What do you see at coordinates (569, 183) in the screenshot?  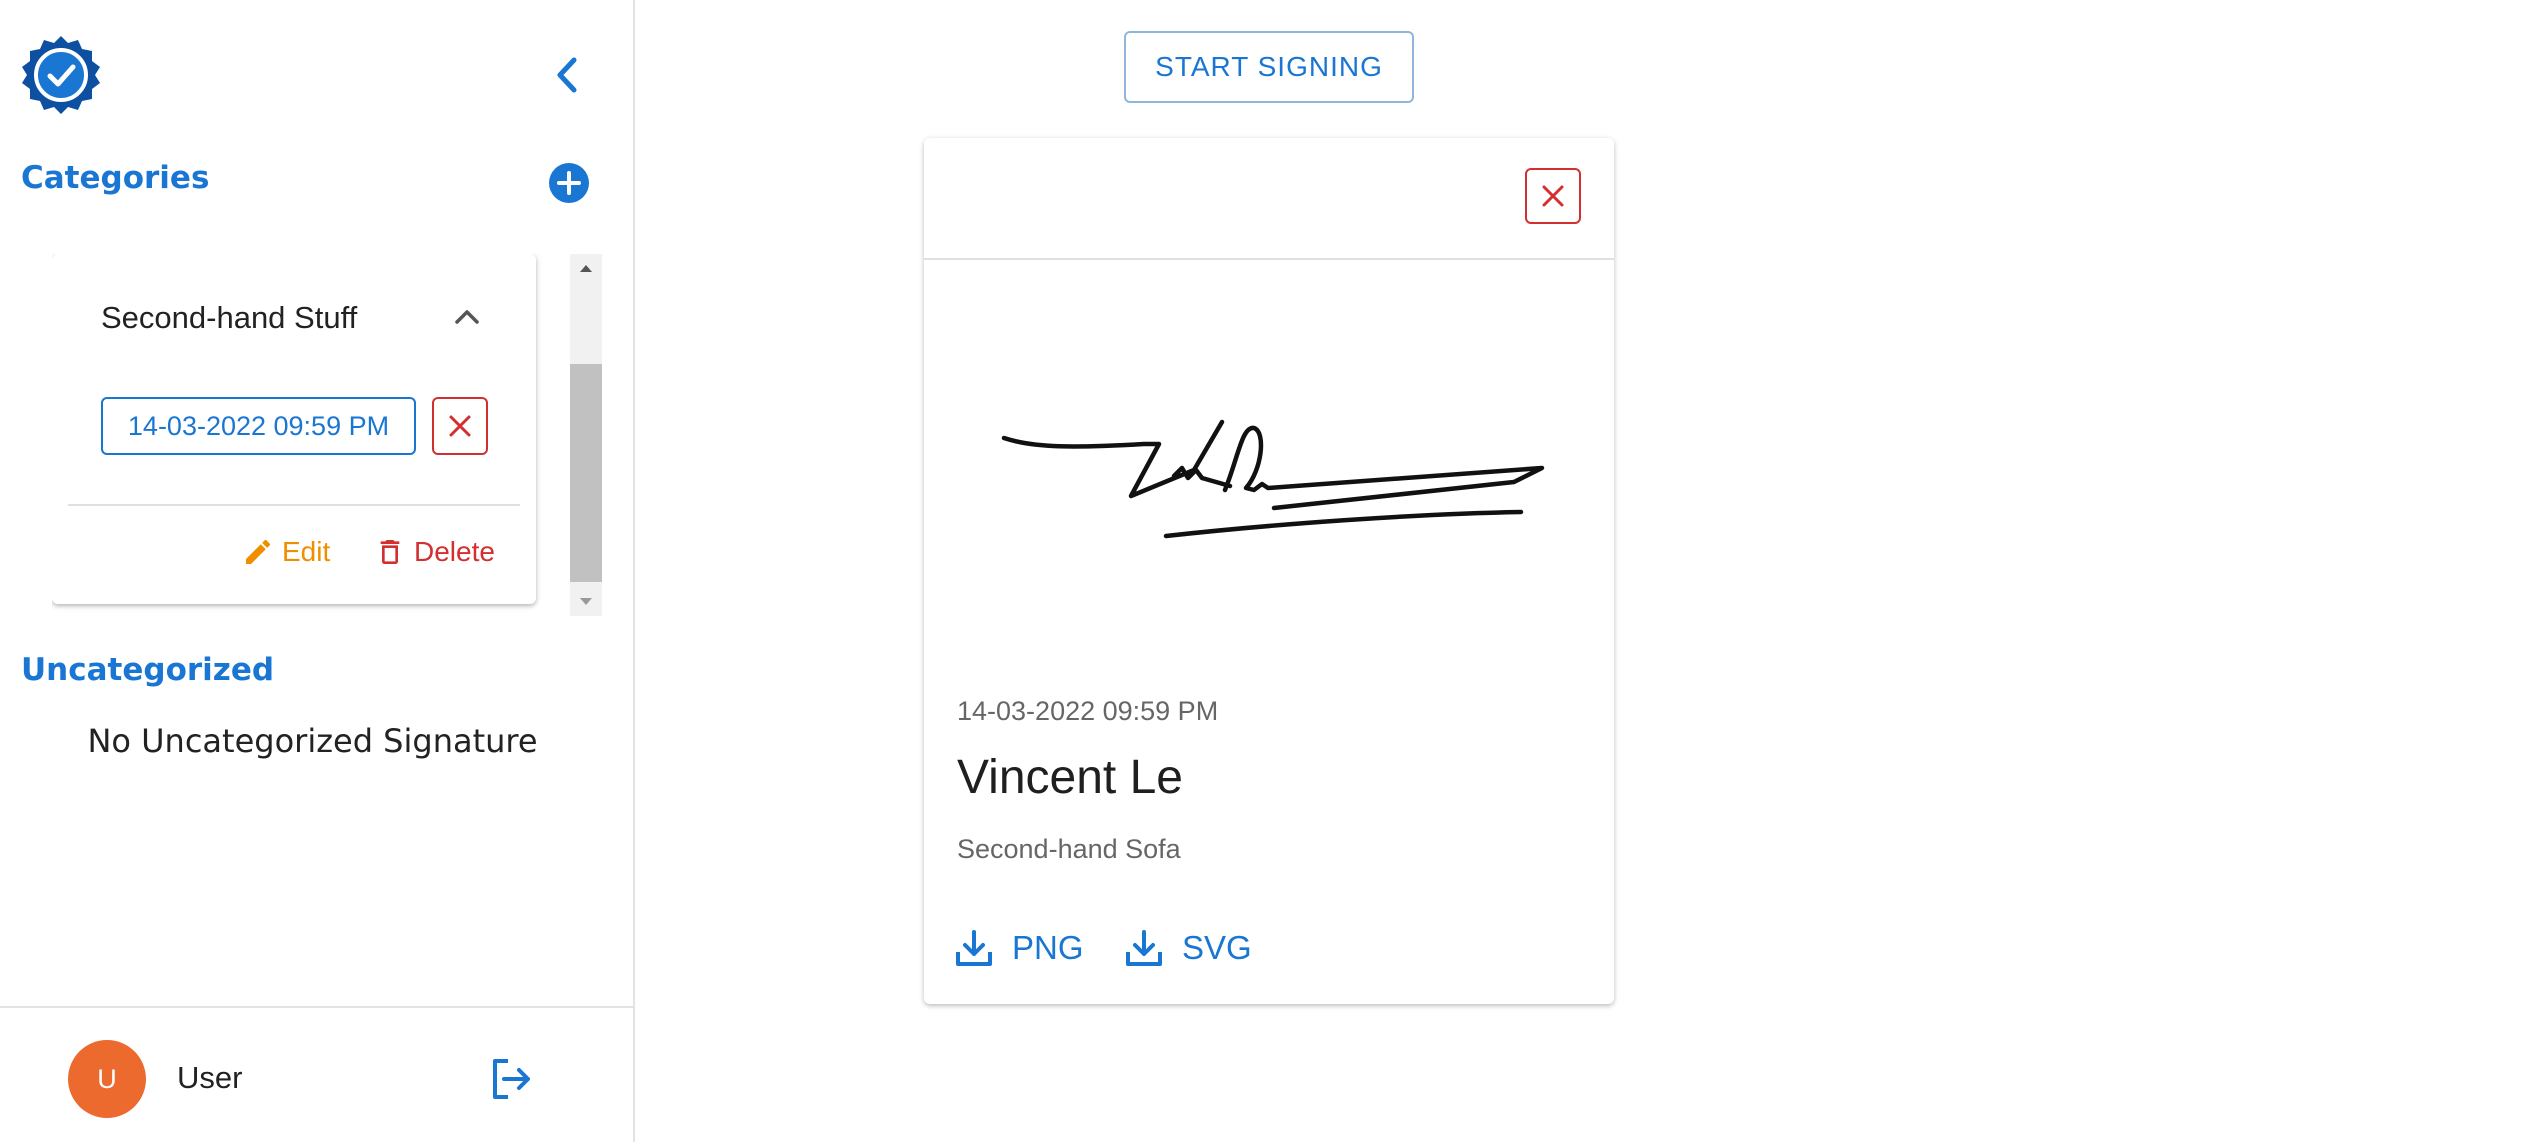 I see `add-category-button` at bounding box center [569, 183].